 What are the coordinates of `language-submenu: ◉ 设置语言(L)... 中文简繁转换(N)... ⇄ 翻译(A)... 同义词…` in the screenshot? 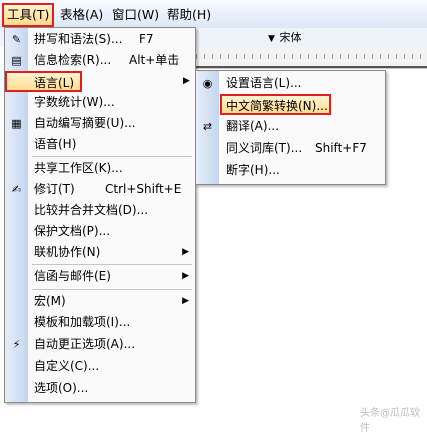 It's located at (290, 127).